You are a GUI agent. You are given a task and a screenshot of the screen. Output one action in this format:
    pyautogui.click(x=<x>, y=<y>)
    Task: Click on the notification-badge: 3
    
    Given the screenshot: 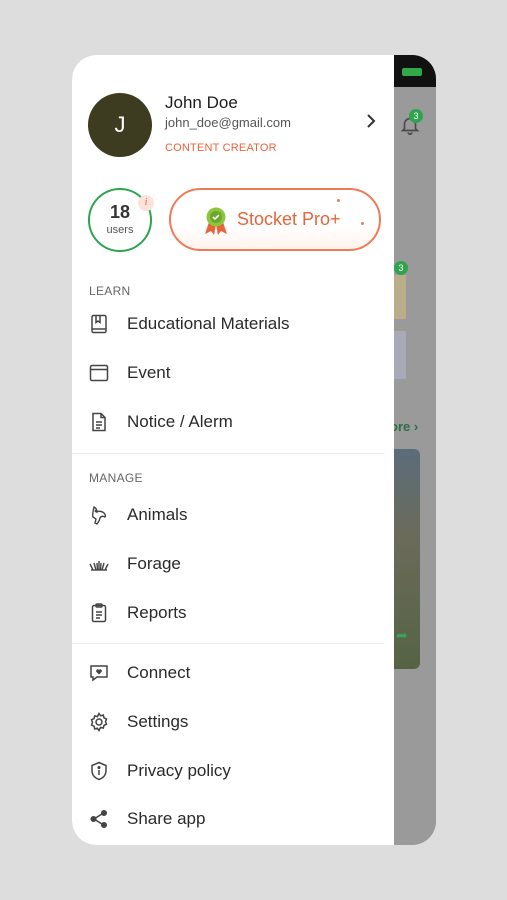 What is the action you would take?
    pyautogui.click(x=416, y=116)
    